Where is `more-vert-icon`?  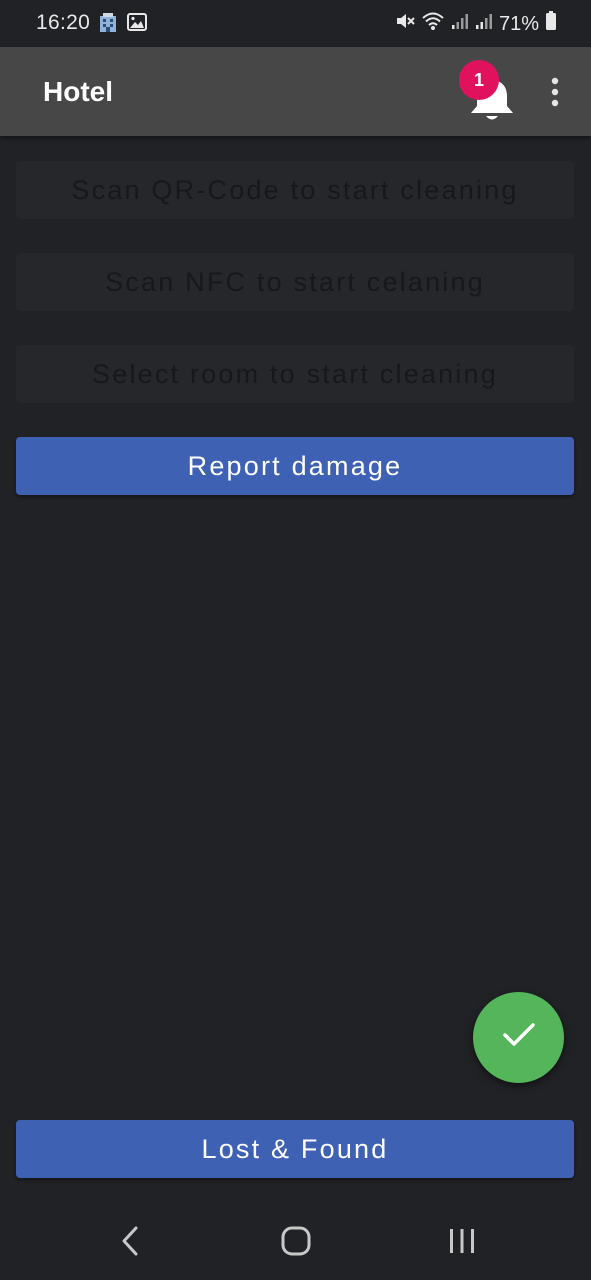
more-vert-icon is located at coordinates (555, 94).